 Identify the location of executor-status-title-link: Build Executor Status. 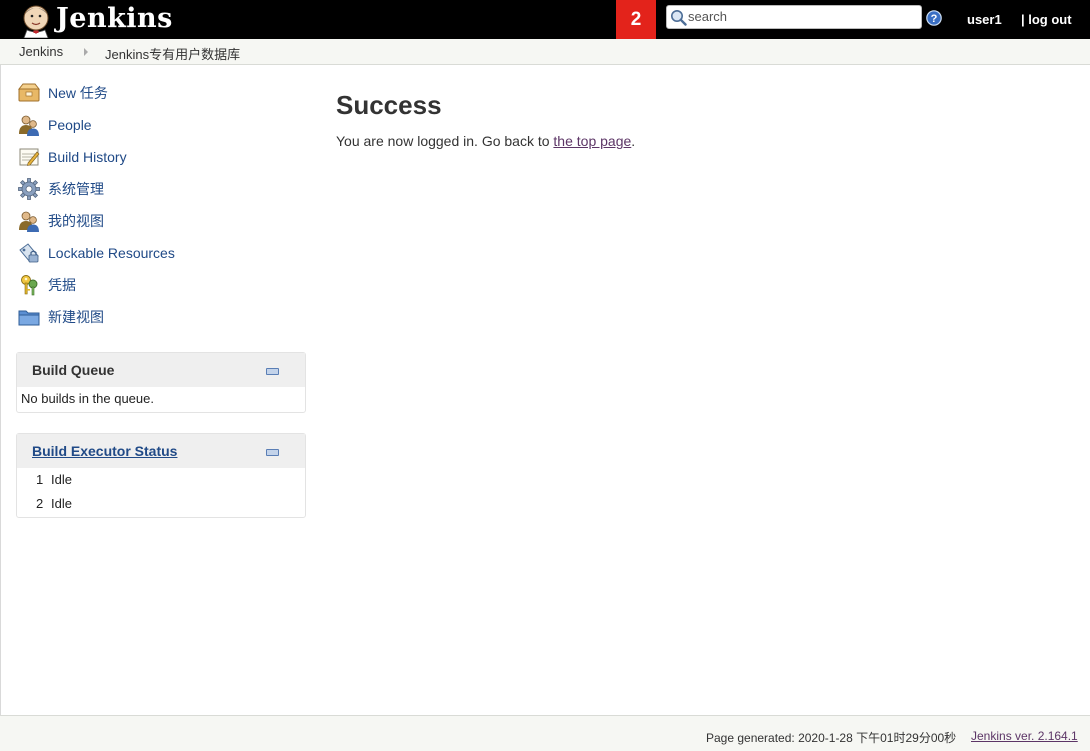
(104, 451).